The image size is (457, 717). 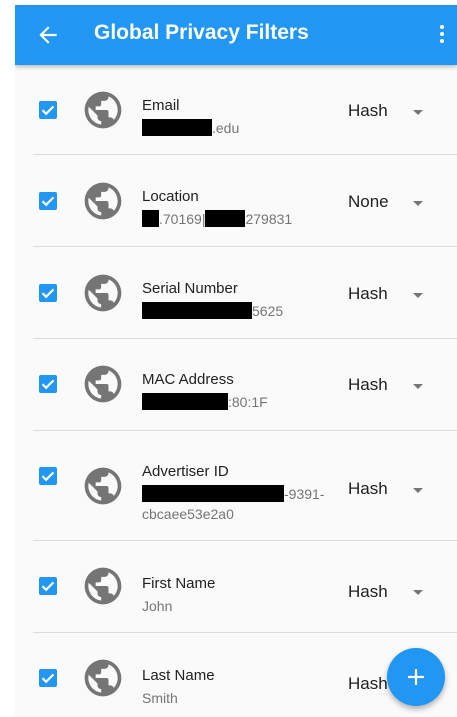 What do you see at coordinates (236, 587) in the screenshot?
I see `filter-row-first-name: First Name John Hash` at bounding box center [236, 587].